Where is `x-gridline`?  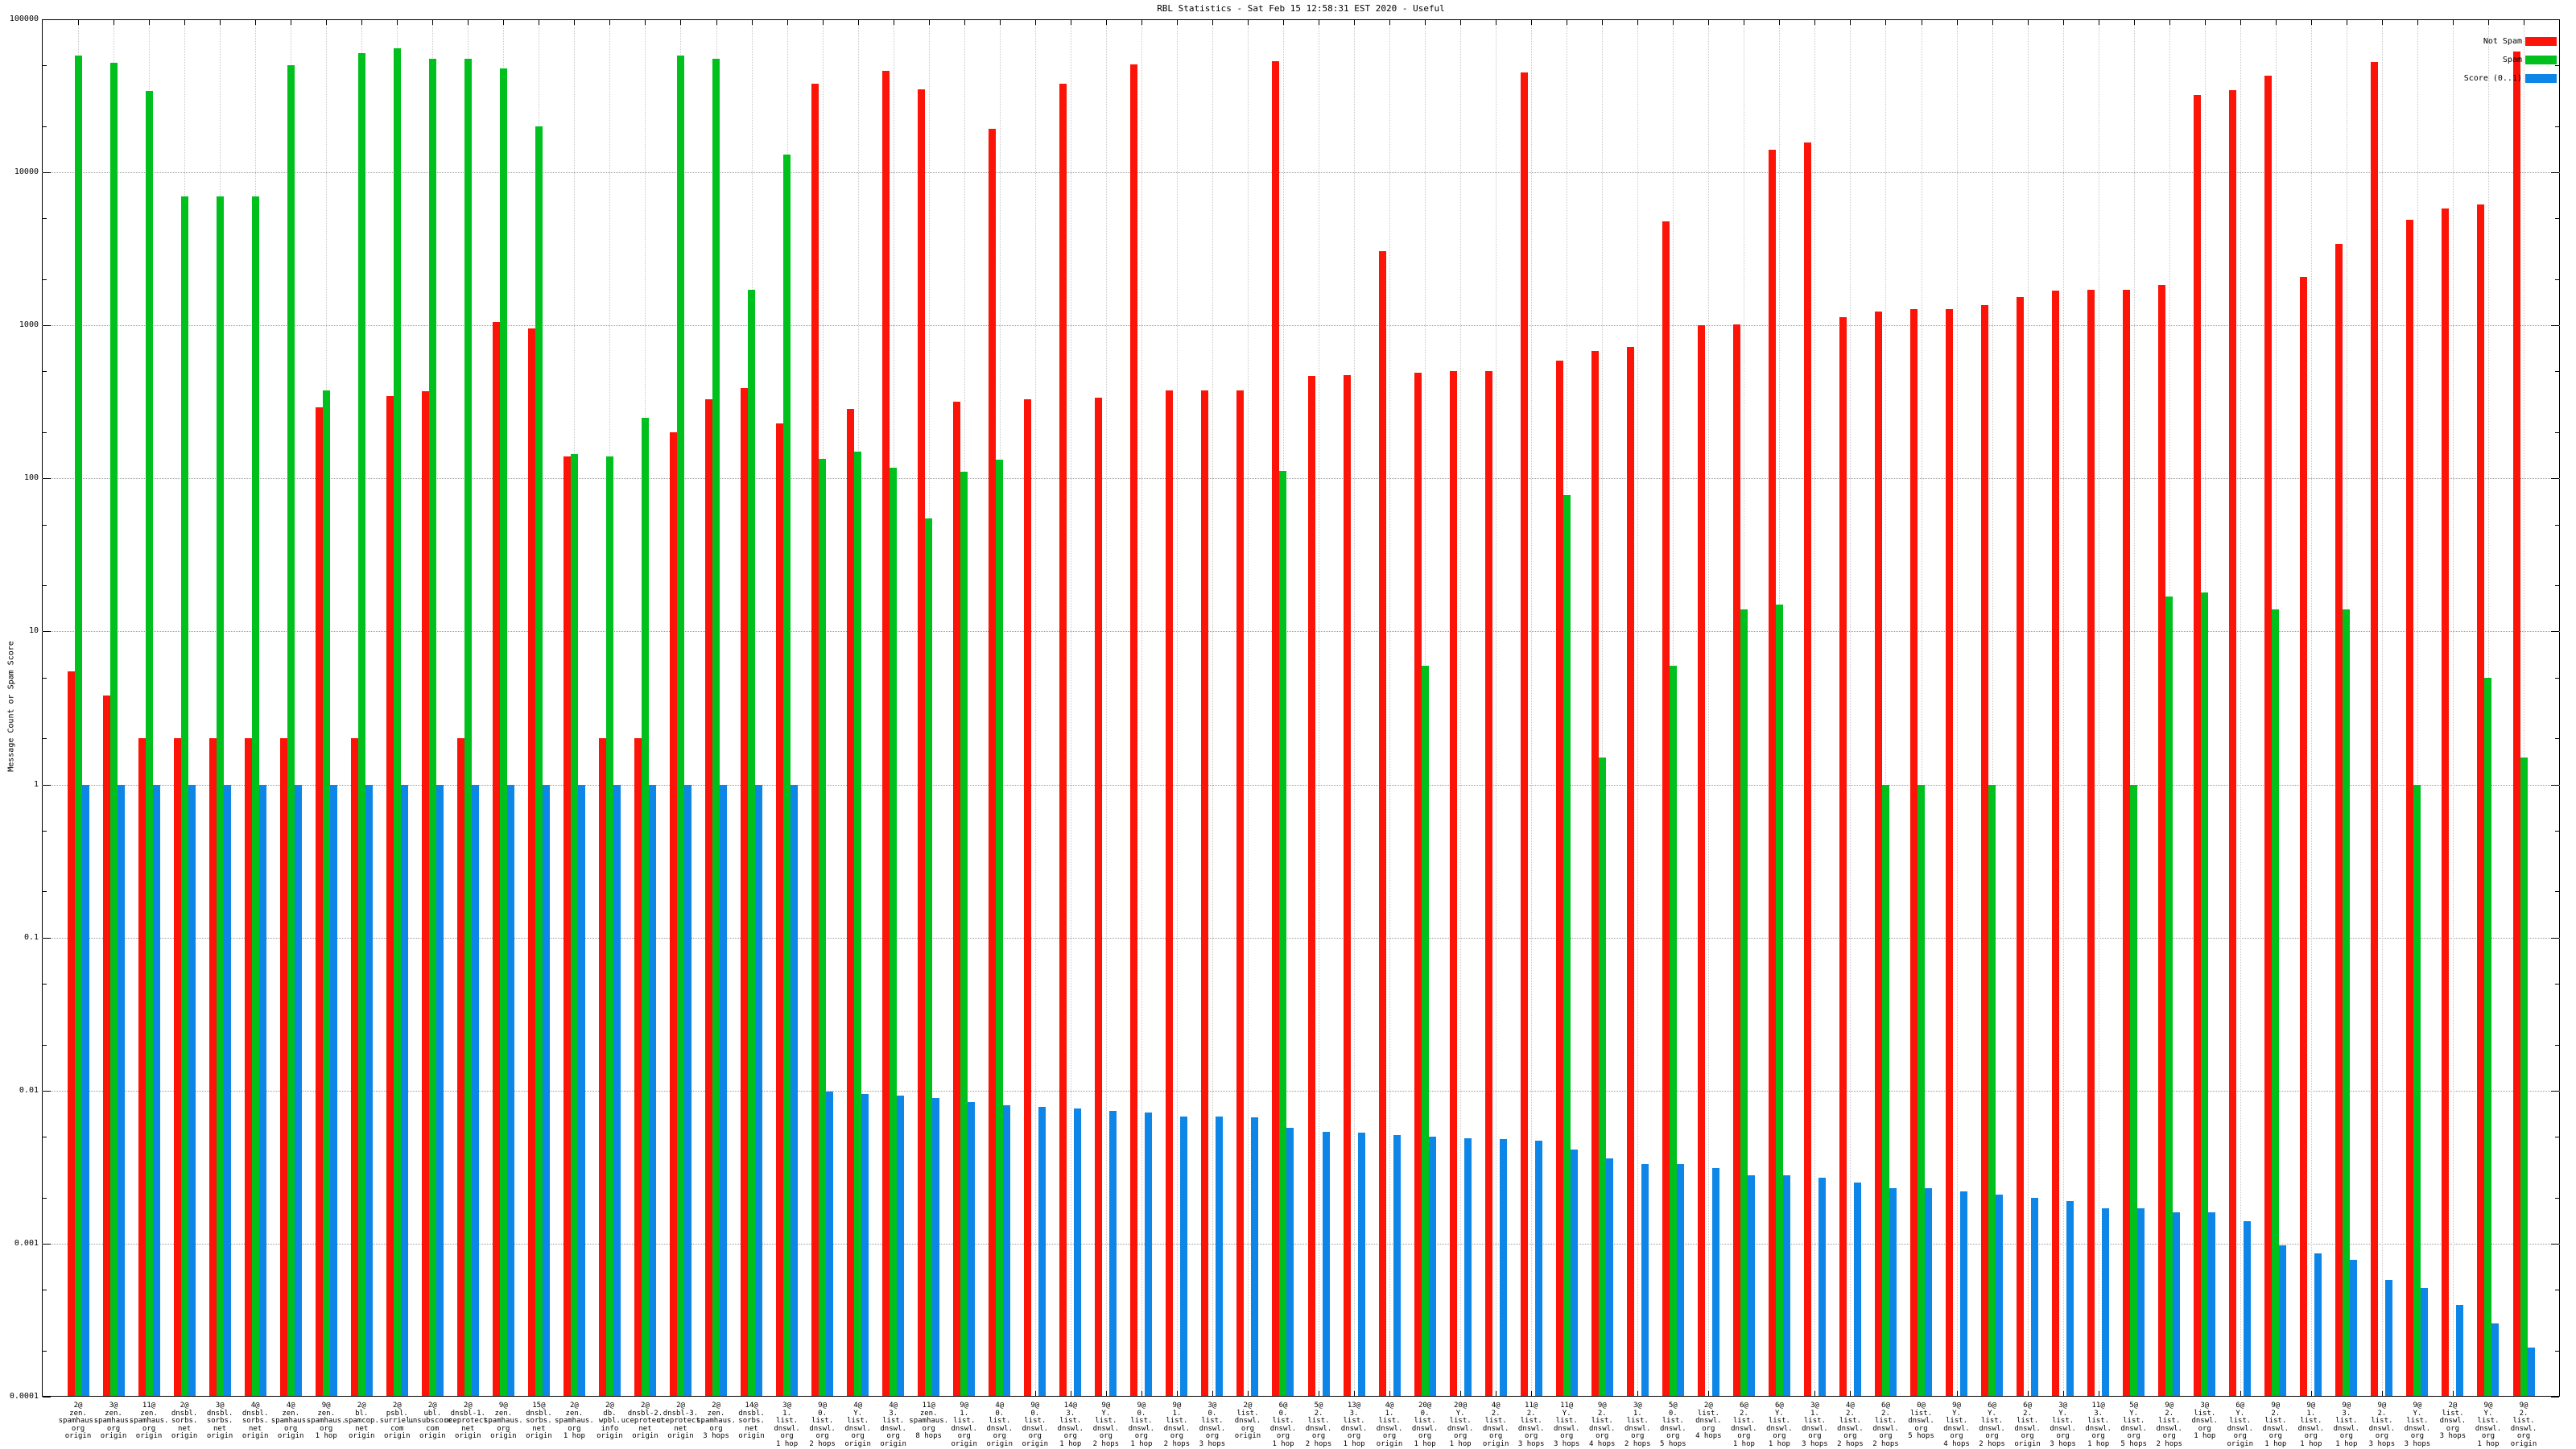
x-gridline is located at coordinates (1709, 708).